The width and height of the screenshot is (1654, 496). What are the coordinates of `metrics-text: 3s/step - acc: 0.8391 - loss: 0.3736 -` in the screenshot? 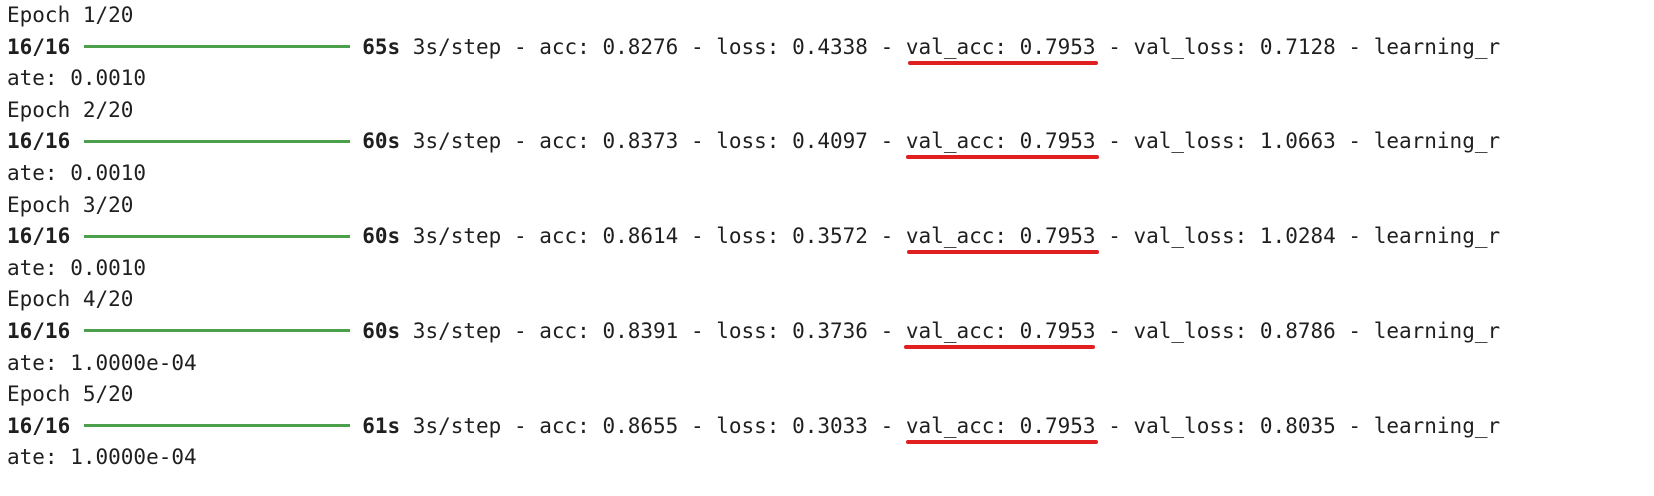 It's located at (653, 330).